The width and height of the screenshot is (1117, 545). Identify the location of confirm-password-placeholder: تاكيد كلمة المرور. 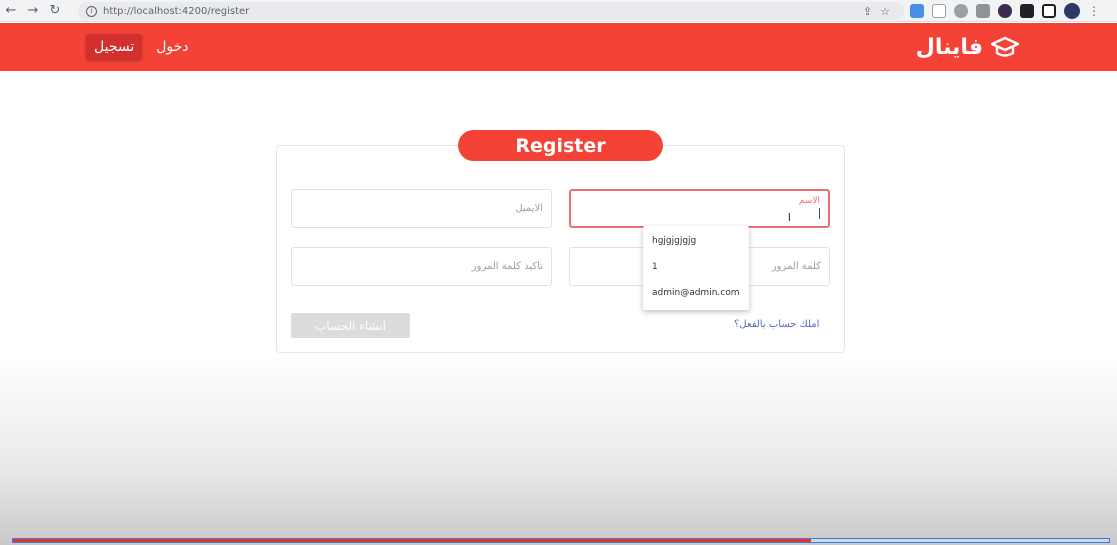
(507, 266).